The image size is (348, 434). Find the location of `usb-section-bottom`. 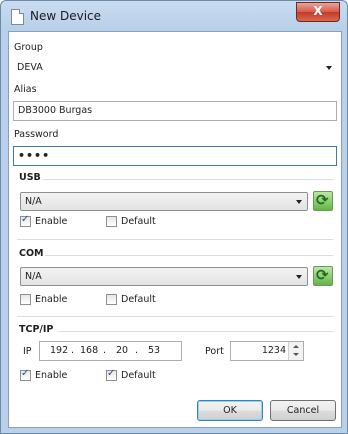

usb-section-bottom is located at coordinates (175, 239).